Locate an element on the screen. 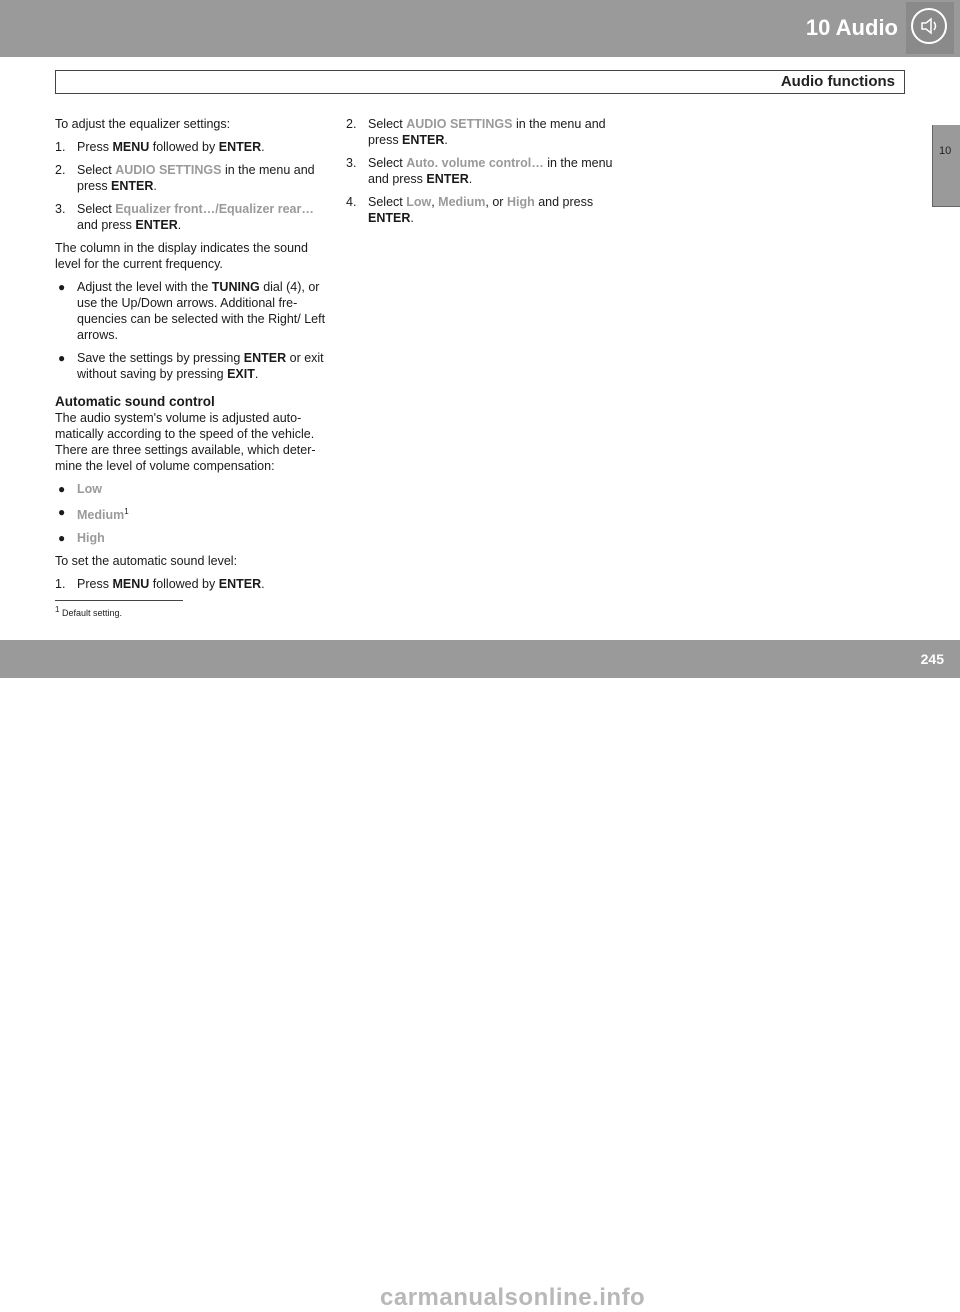  chapter-icon-box is located at coordinates (930, 28).